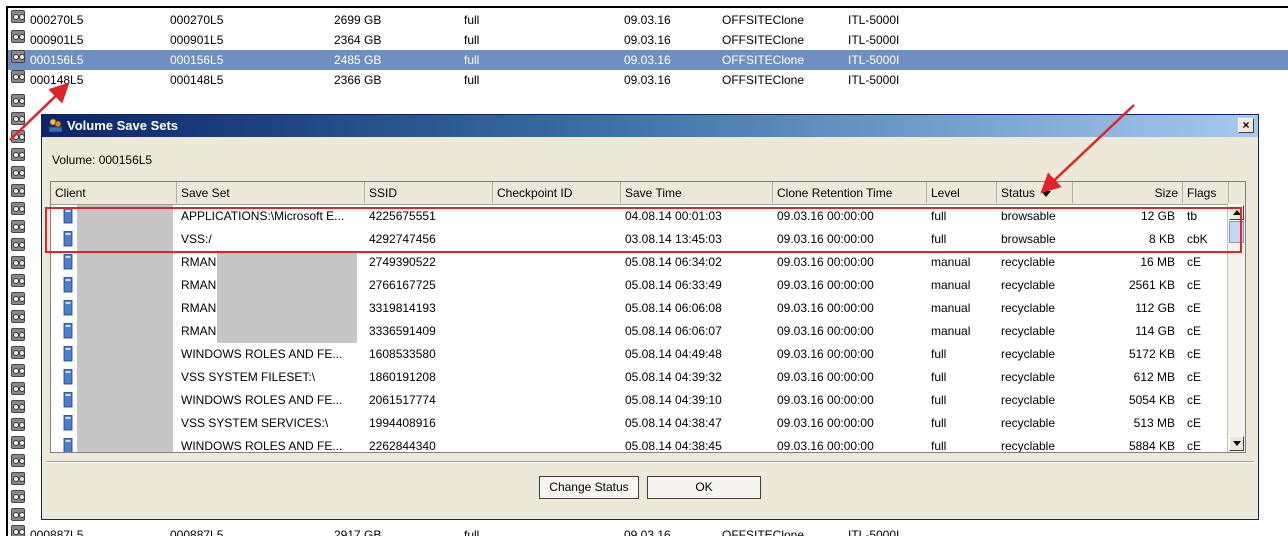  Describe the element at coordinates (673, 308) in the screenshot. I see `table-cell-savetime: 05.08.14 06:06:08` at that location.